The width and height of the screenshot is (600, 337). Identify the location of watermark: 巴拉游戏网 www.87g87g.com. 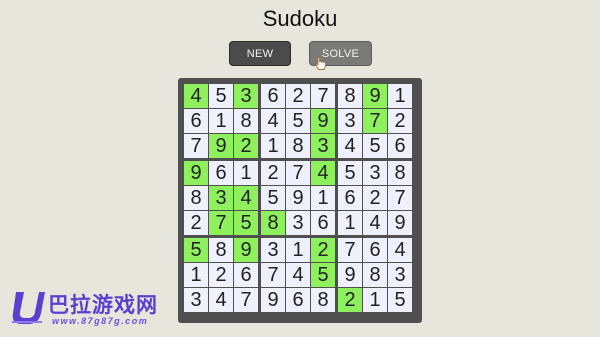
(87, 309).